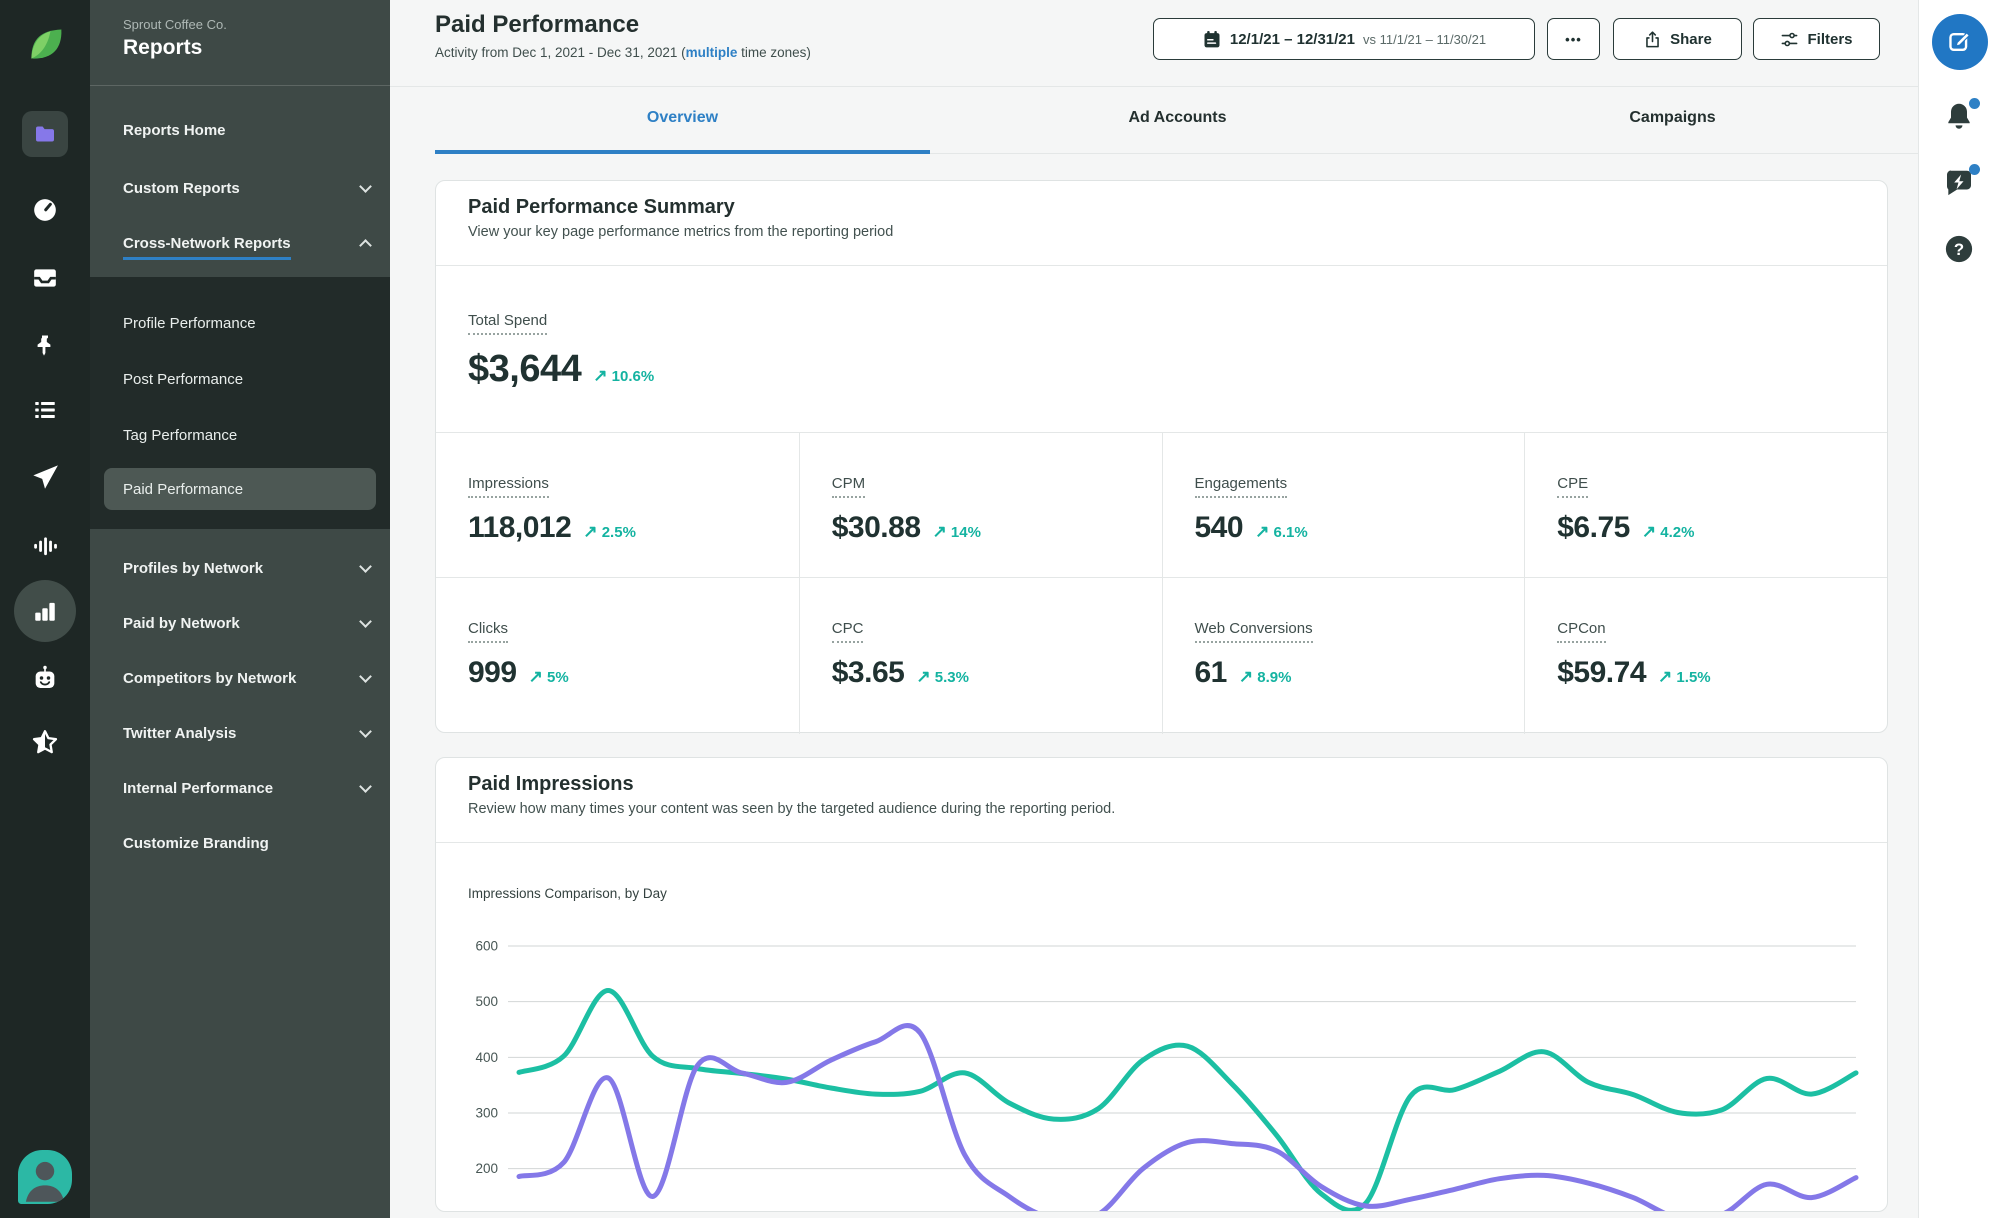 The height and width of the screenshot is (1218, 2000). I want to click on metric-label: Impressions, so click(508, 486).